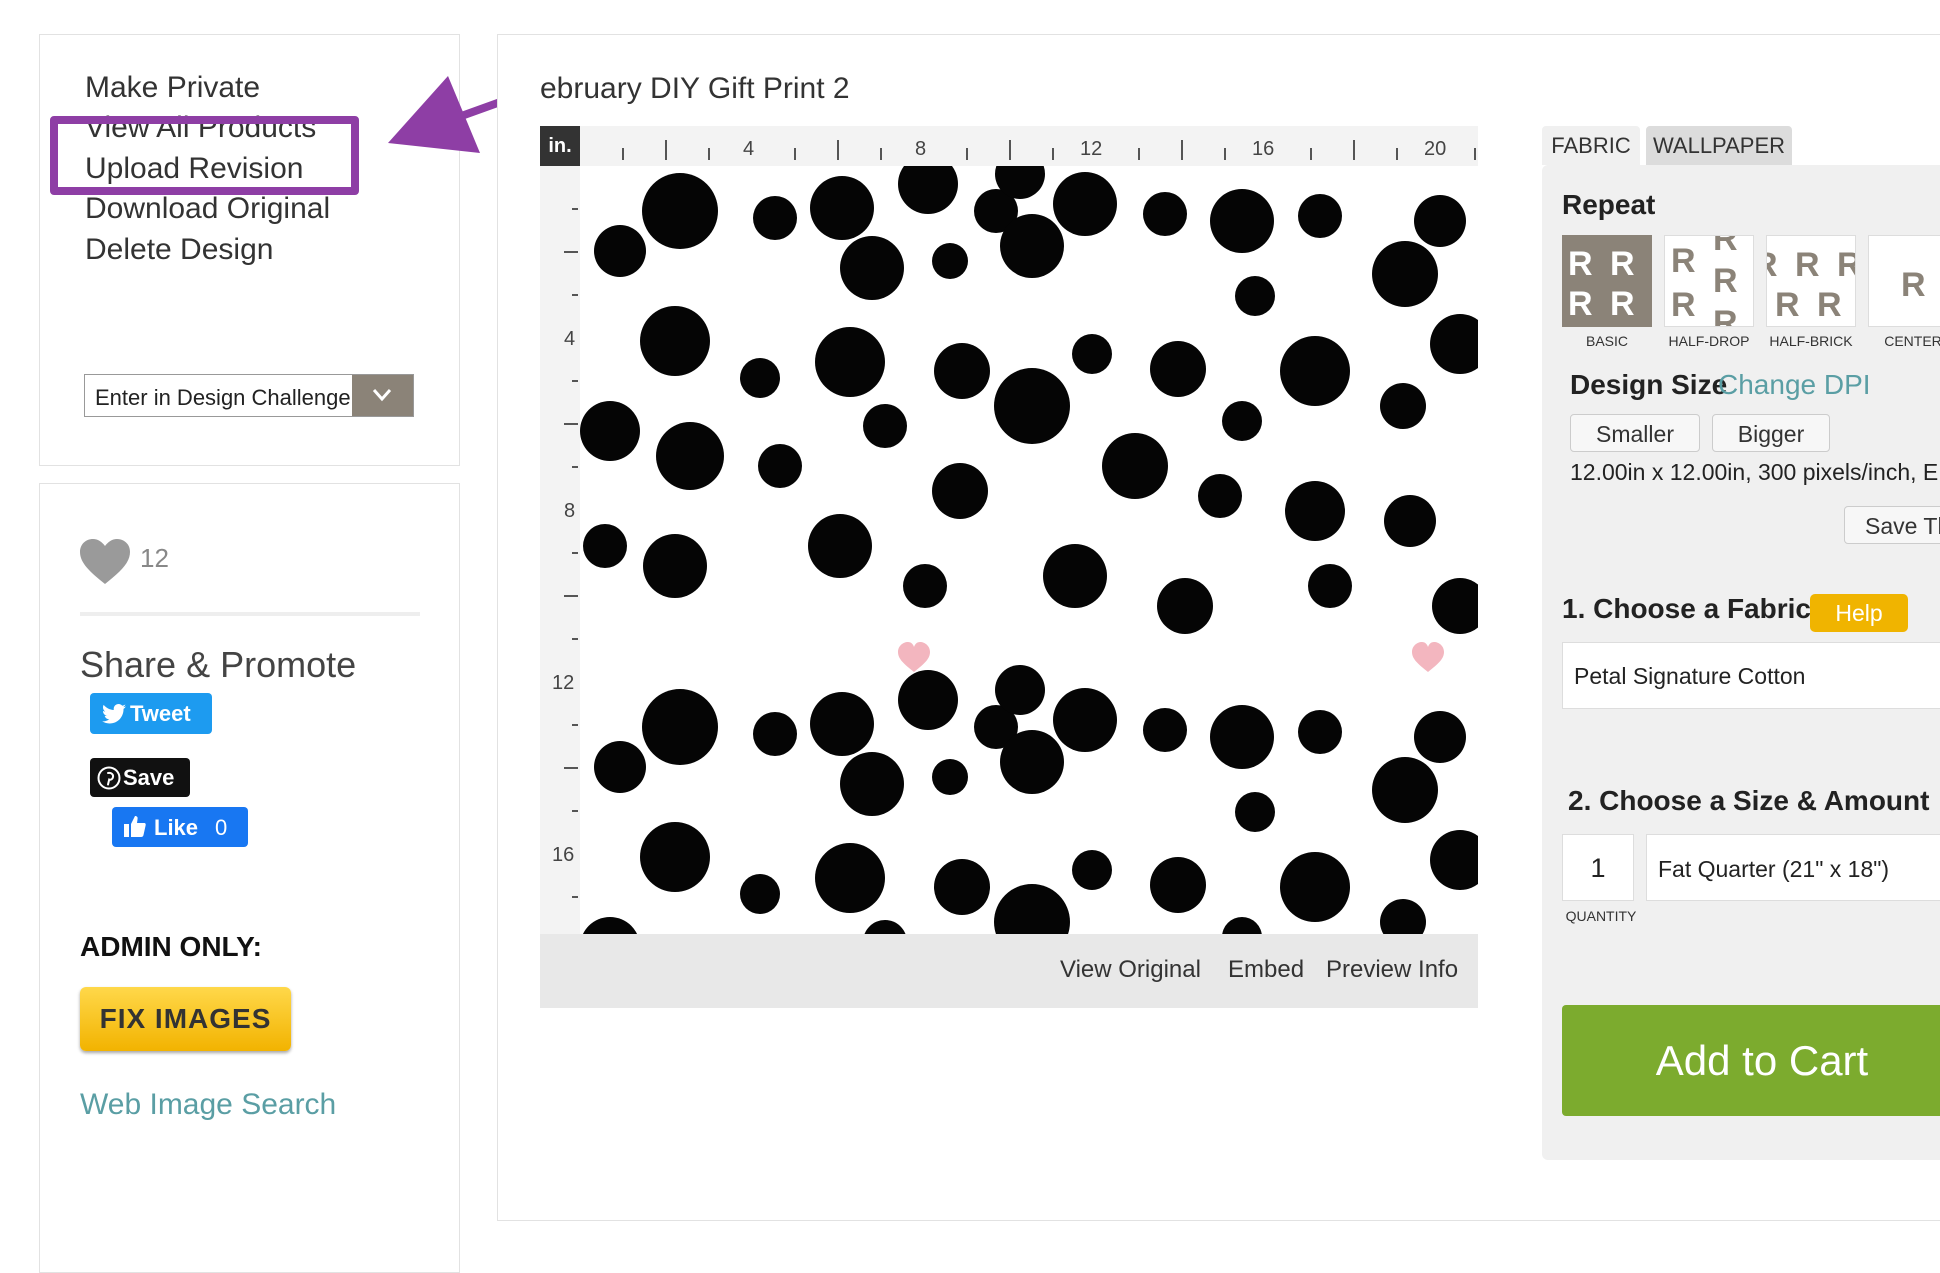 Image resolution: width=1940 pixels, height=1273 pixels. I want to click on repeat-half-brick-option: RRRRR, so click(1811, 281).